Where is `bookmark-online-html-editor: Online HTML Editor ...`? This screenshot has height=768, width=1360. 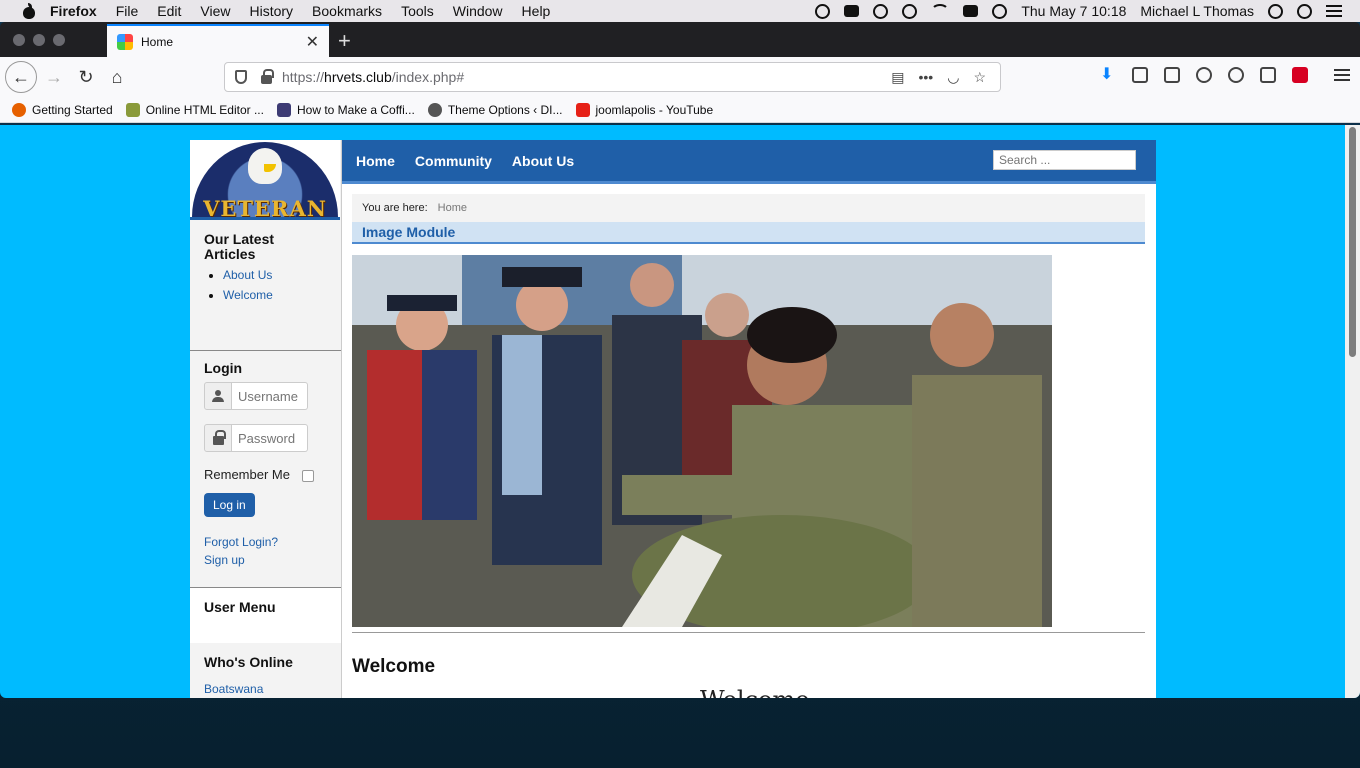
bookmark-online-html-editor: Online HTML Editor ... is located at coordinates (194, 109).